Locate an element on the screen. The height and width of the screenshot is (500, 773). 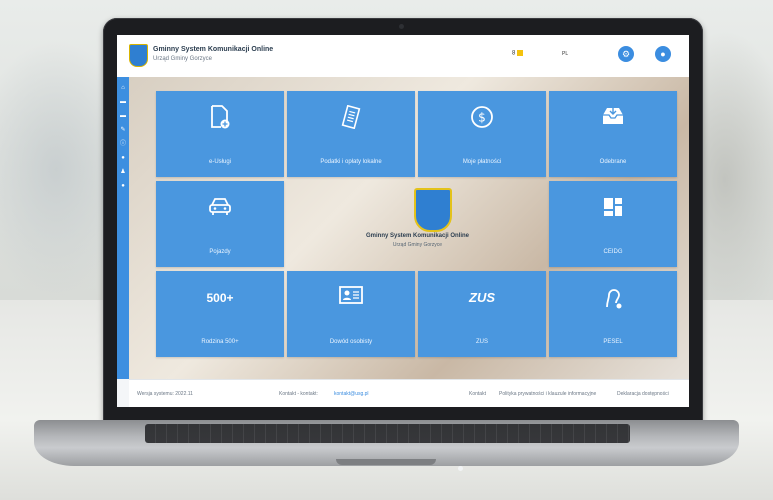
notification-count: 8 is located at coordinates (514, 53).